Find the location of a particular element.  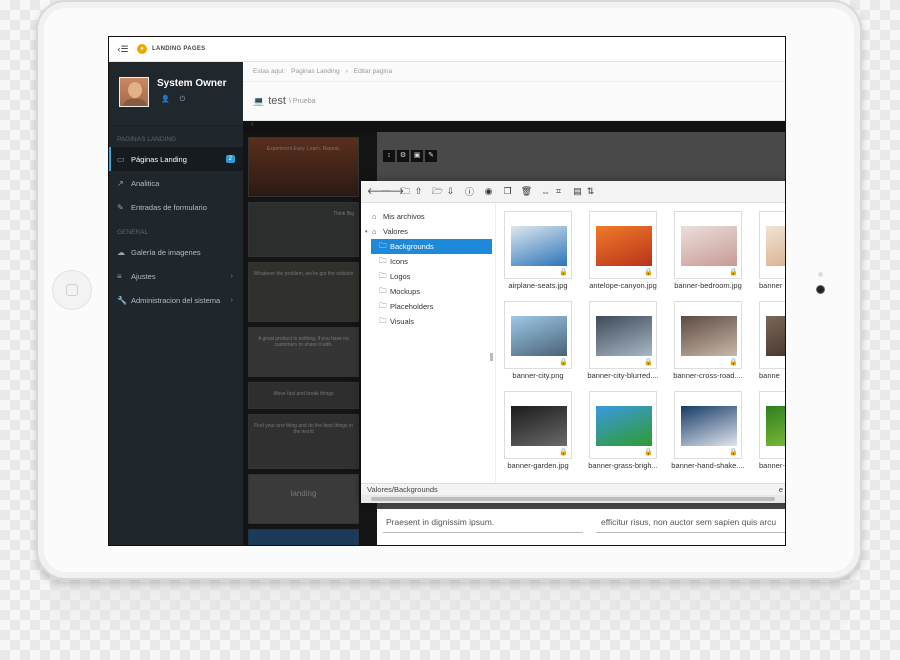

tree-item-visuals: 🗀 Visuals is located at coordinates (428, 321).